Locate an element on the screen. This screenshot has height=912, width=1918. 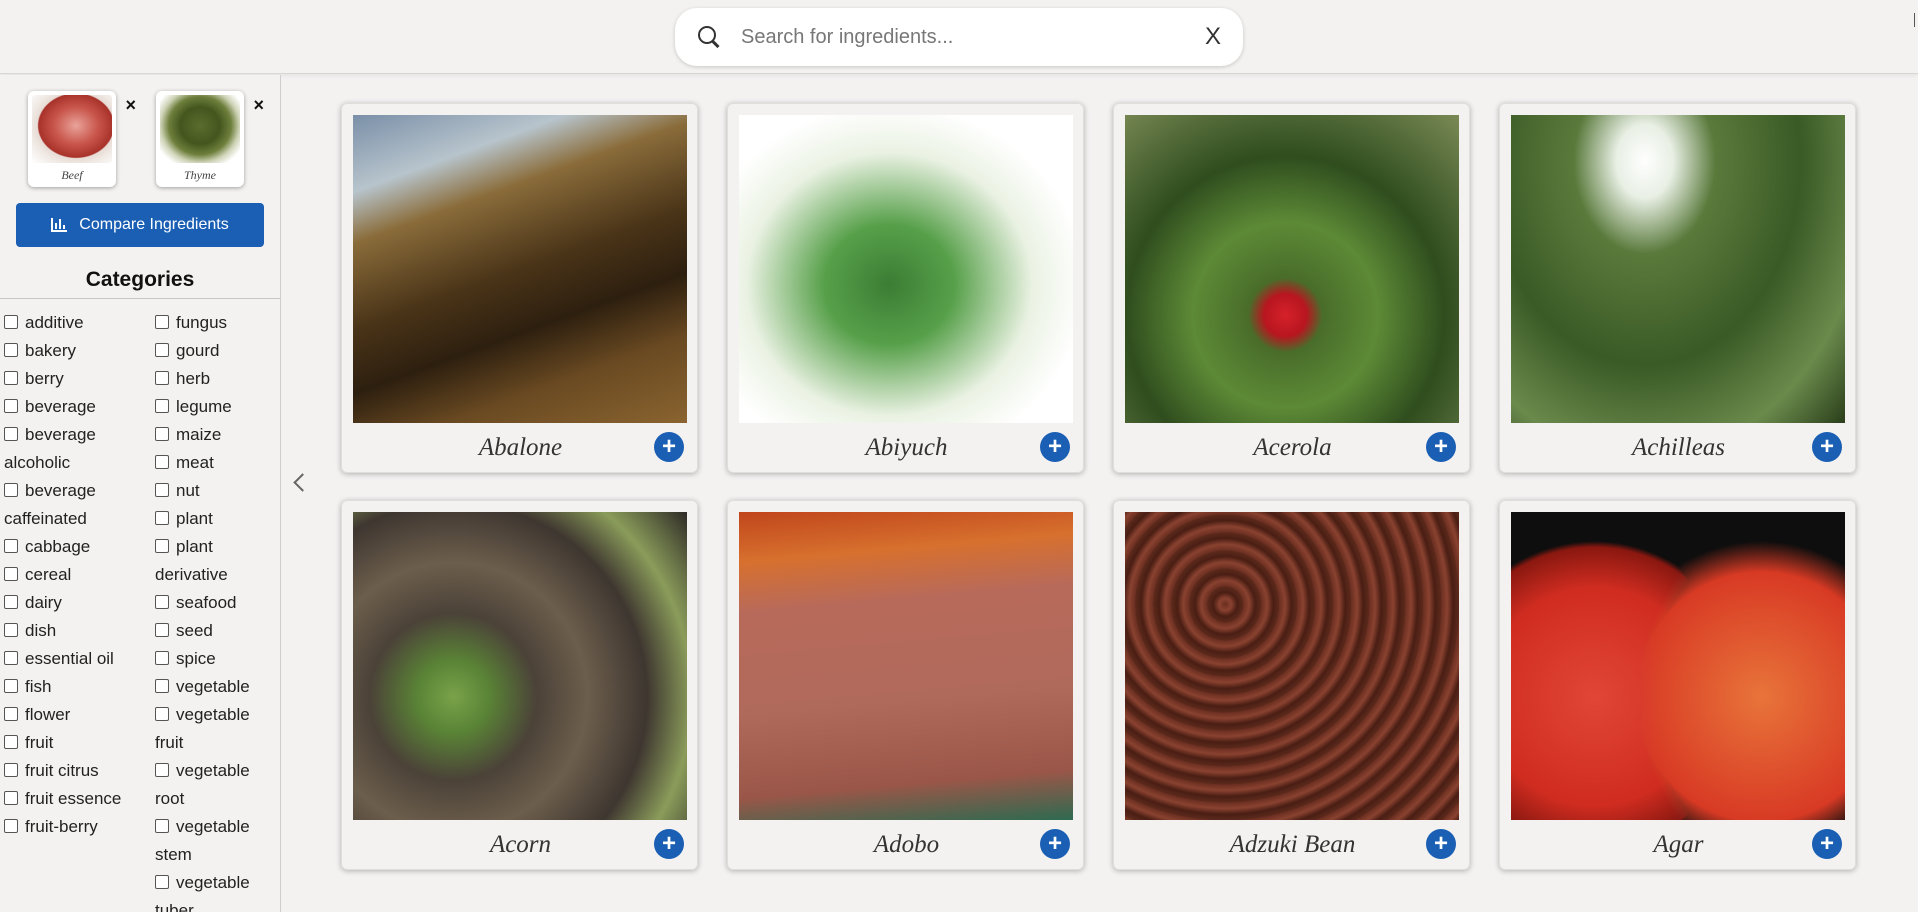
category-item: seed is located at coordinates (216, 631).